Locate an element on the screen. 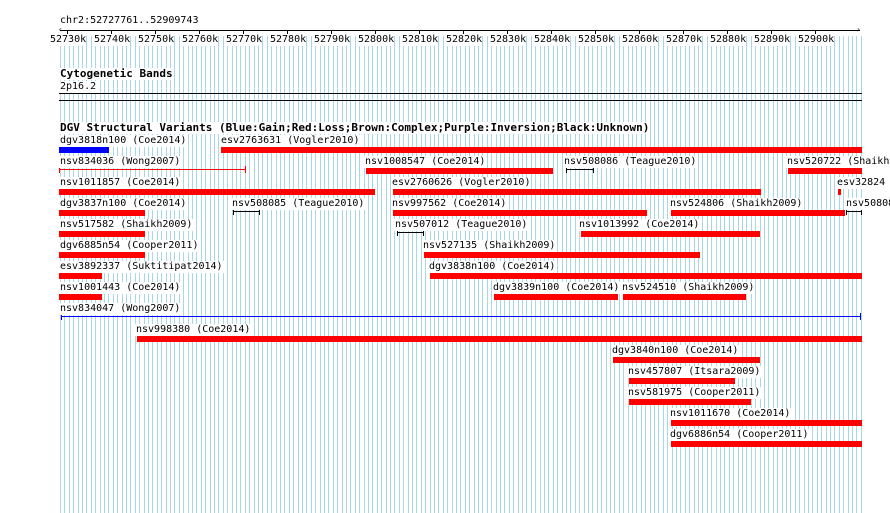  ruler-axis is located at coordinates (460, 30).